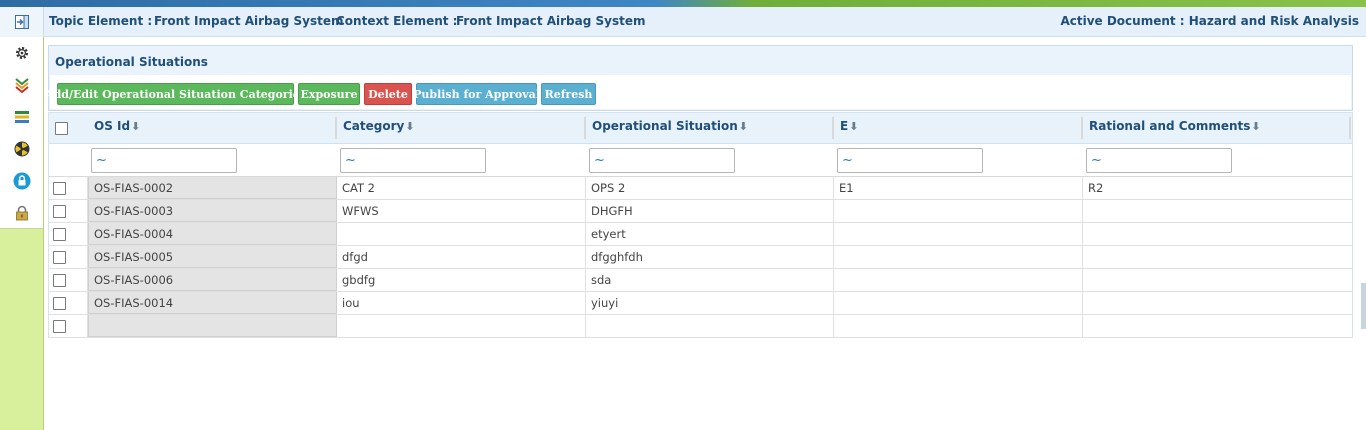 The width and height of the screenshot is (1366, 430). I want to click on category-cell: gbdfg, so click(461, 280).